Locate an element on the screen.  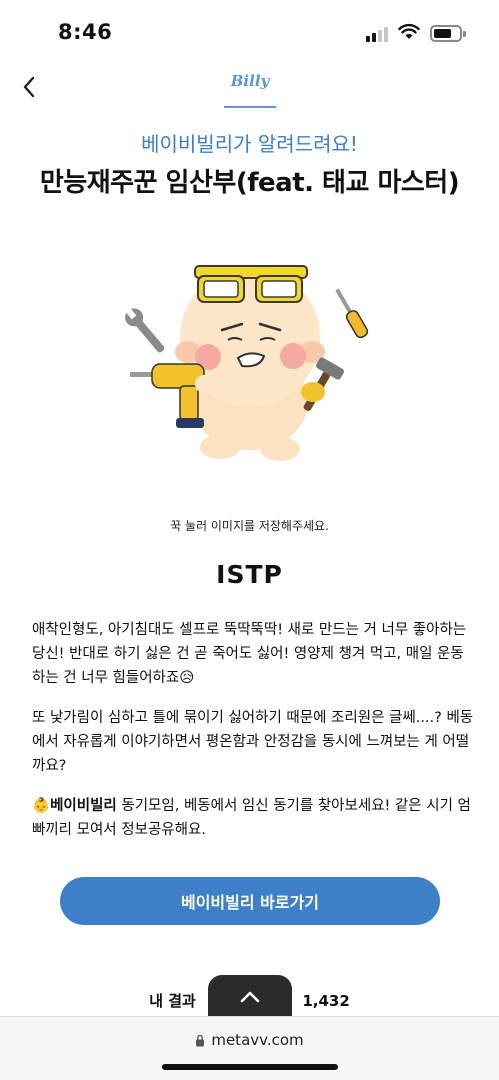
billy-logo: Billy is located at coordinates (250, 90).